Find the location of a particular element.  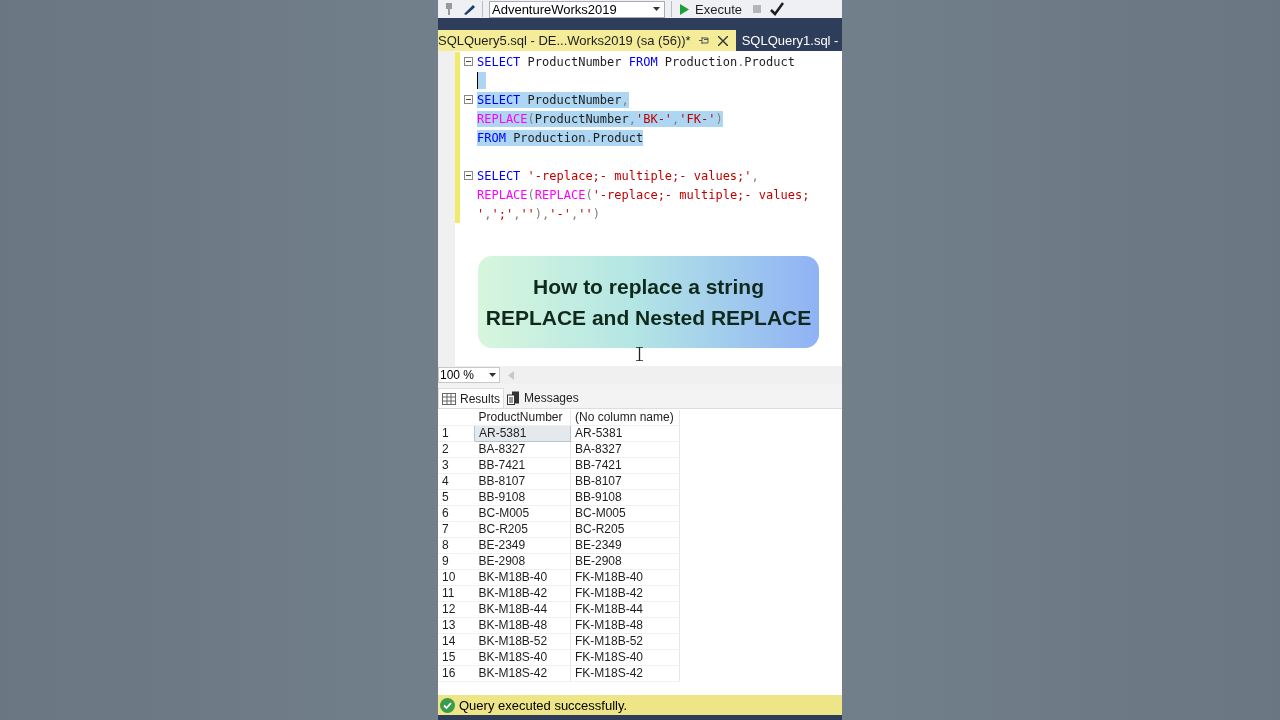

code-line: SELECT ProductNumber FROM Production.Product is located at coordinates (636, 61).